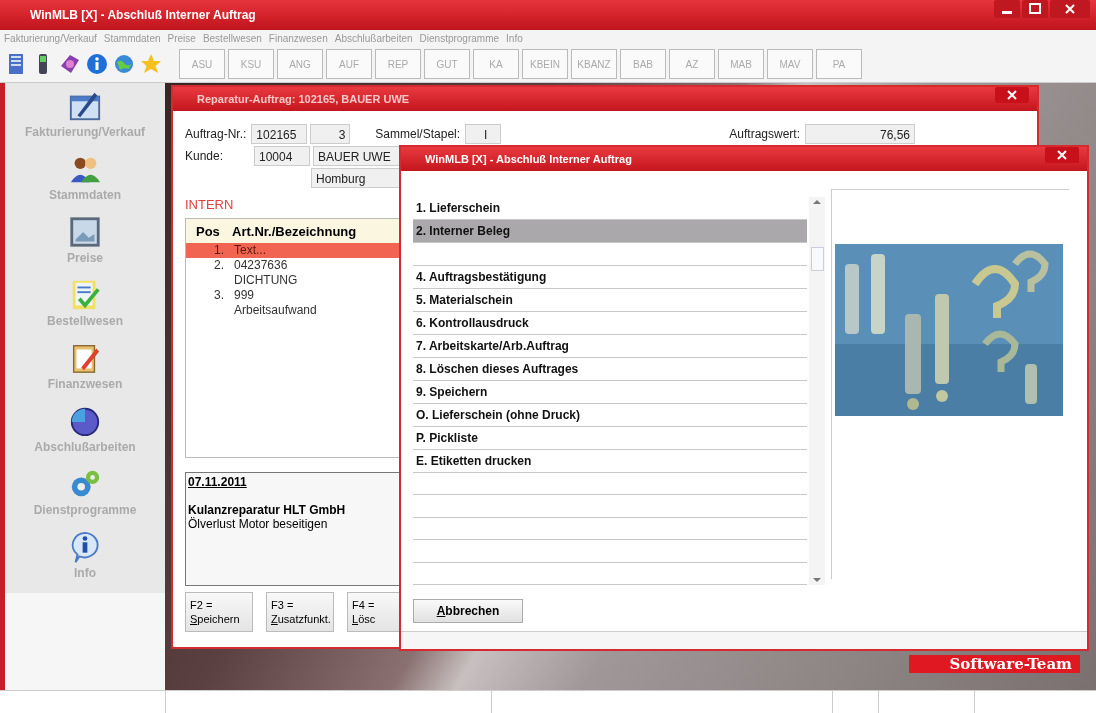 Image resolution: width=1096 pixels, height=713 pixels. I want to click on table-cell-text: 04237636, so click(261, 265).